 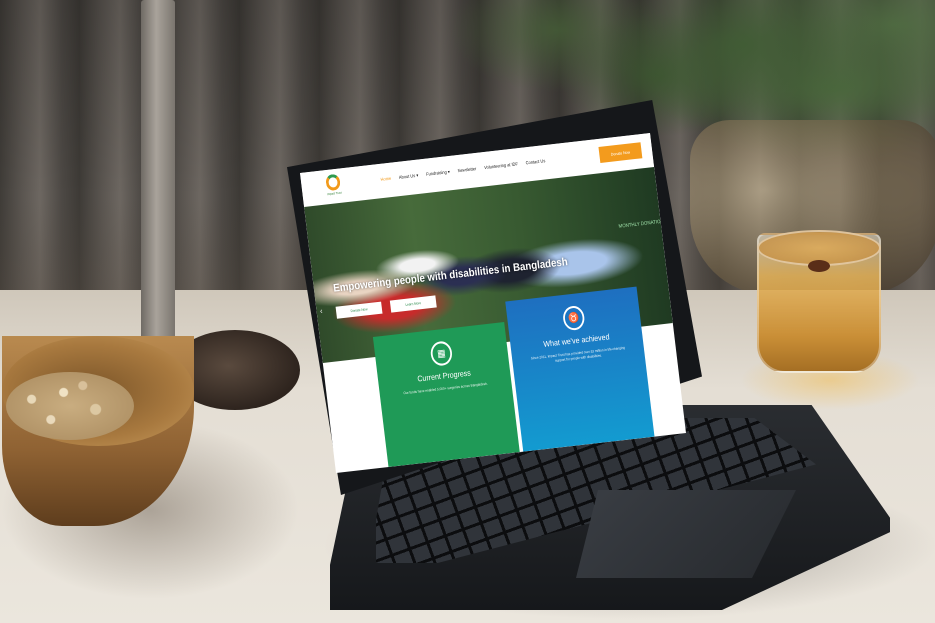 I want to click on chevron-left-icon: ‹, so click(x=321, y=310).